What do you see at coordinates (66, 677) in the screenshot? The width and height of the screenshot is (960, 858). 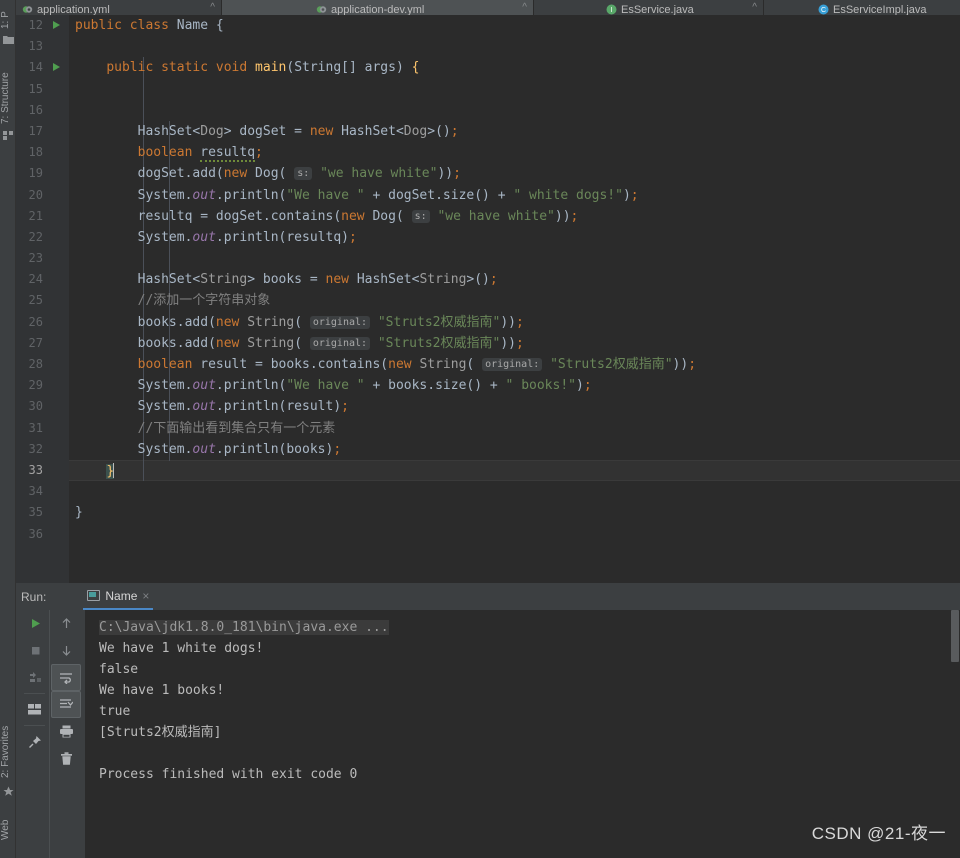 I see `soft-wrap-button` at bounding box center [66, 677].